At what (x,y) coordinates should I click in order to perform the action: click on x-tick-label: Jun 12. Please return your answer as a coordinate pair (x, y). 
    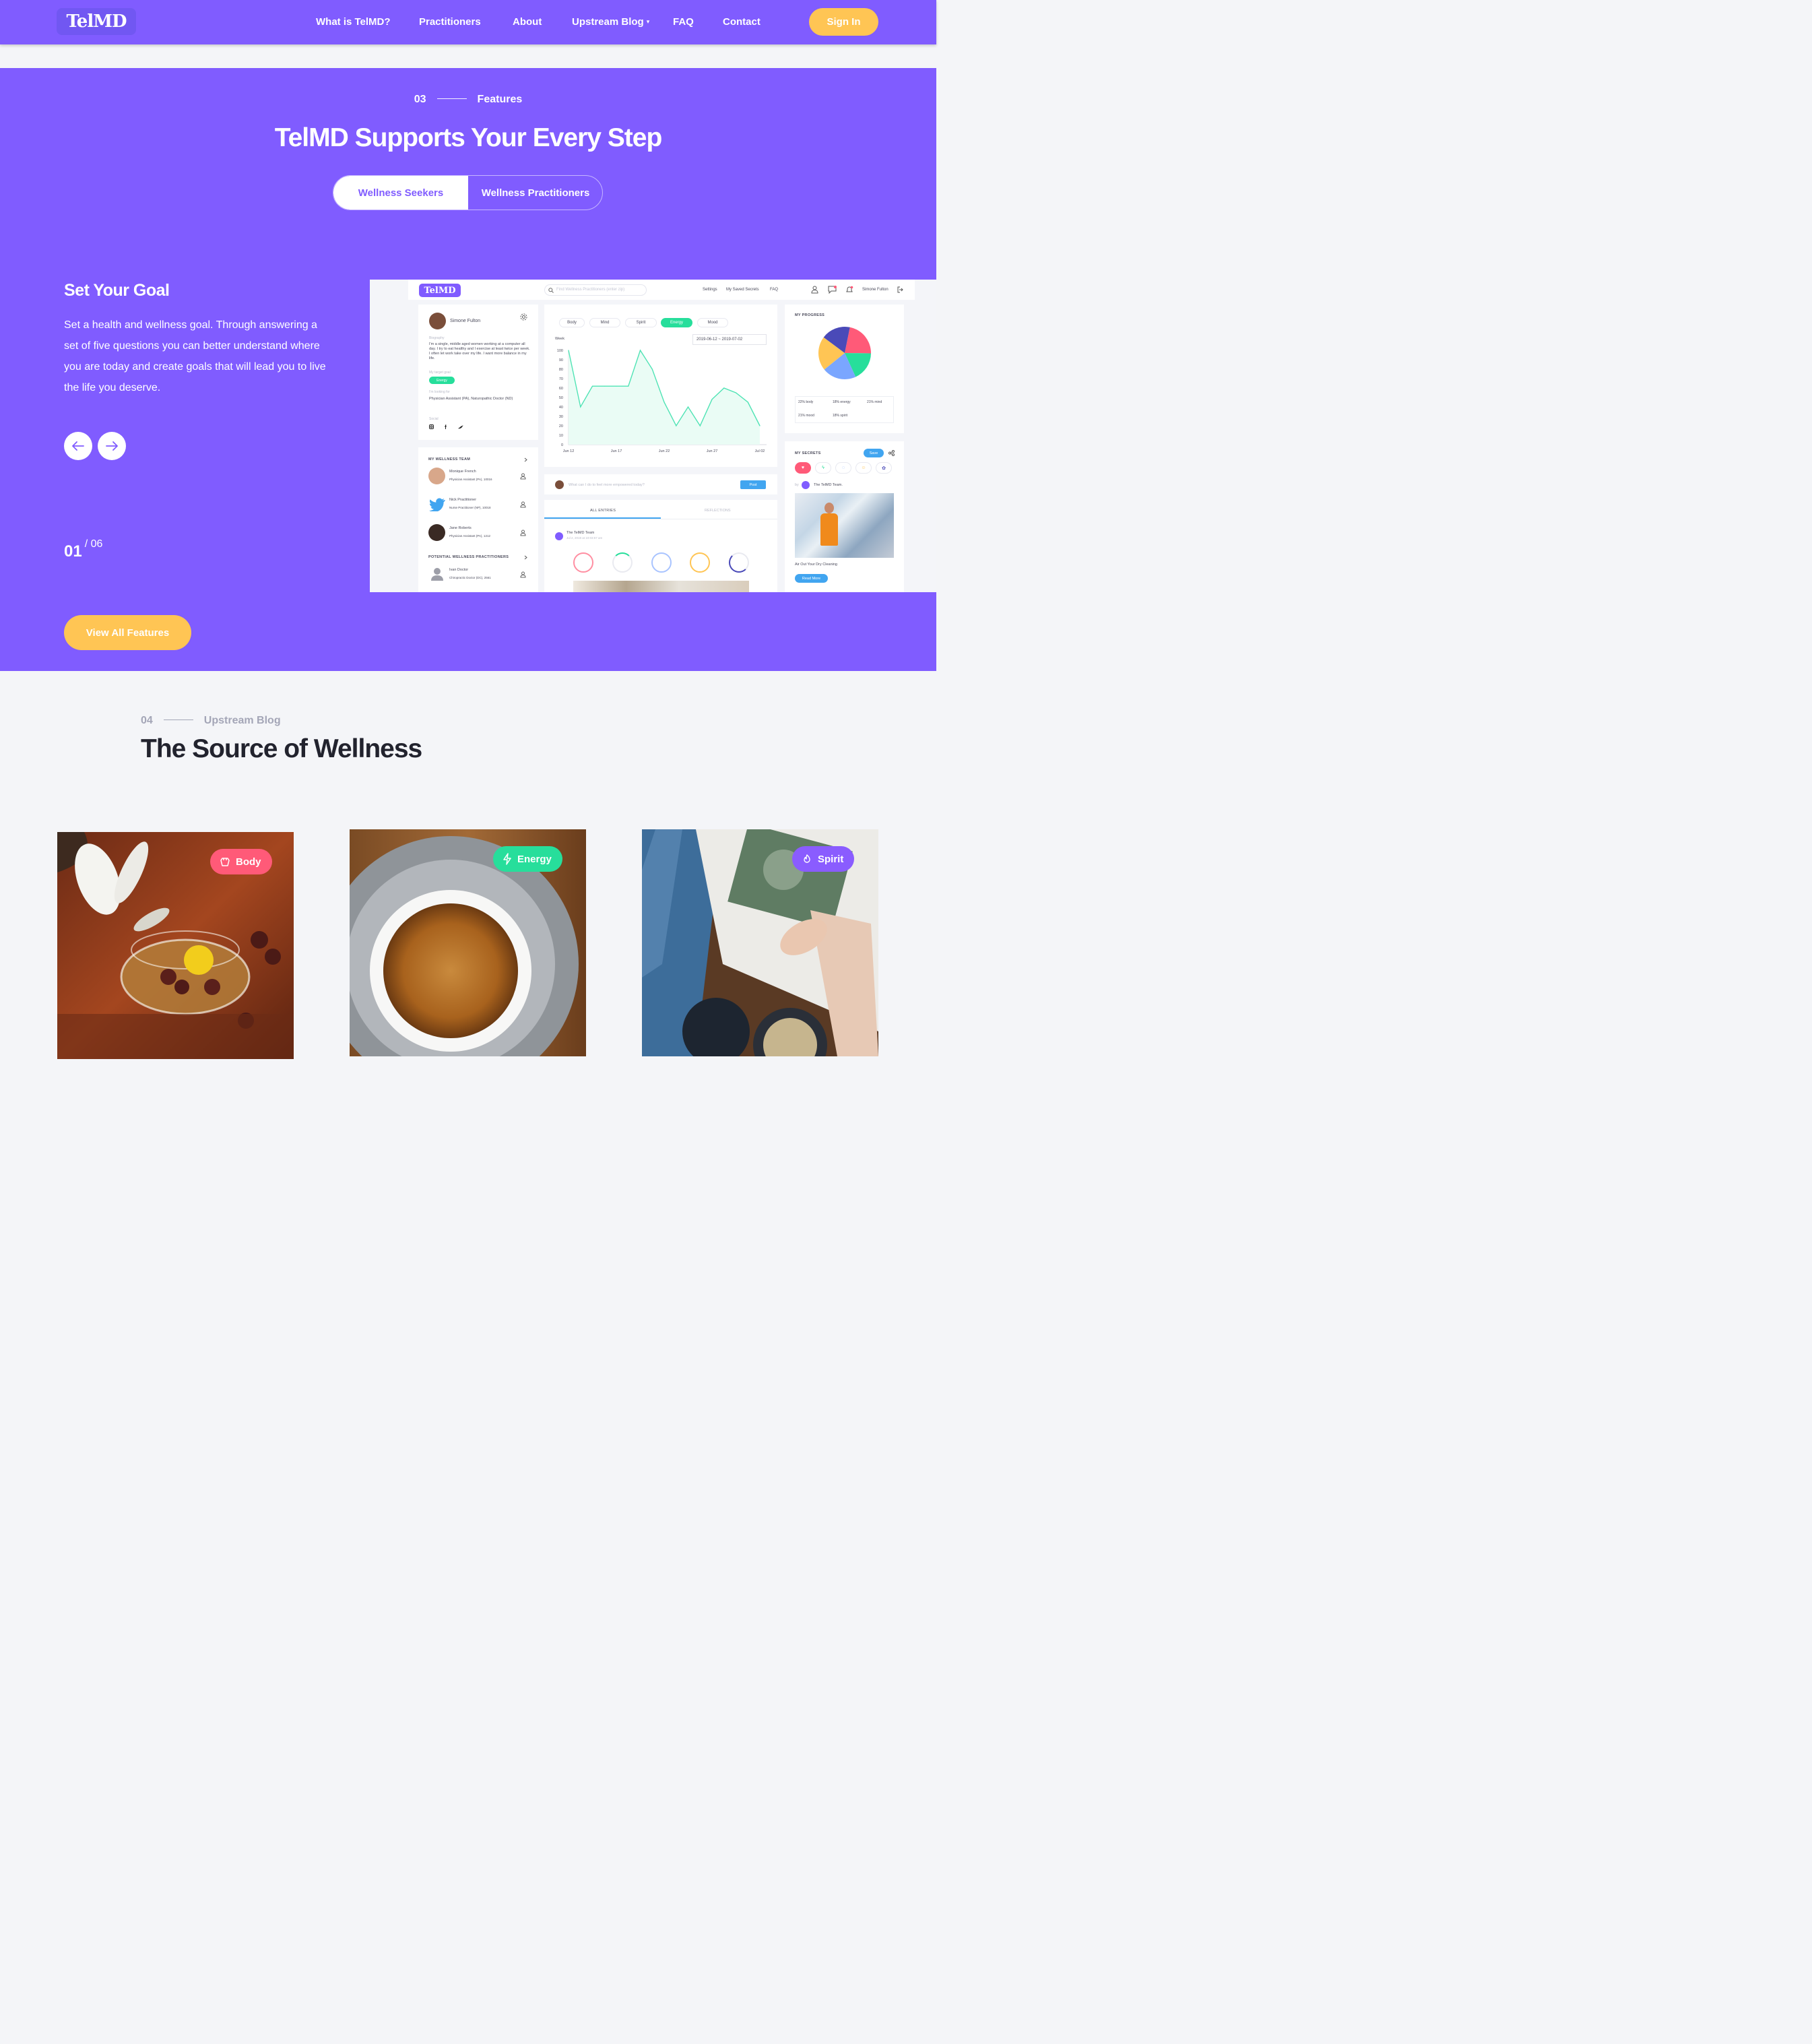
    Looking at the image, I should click on (569, 451).